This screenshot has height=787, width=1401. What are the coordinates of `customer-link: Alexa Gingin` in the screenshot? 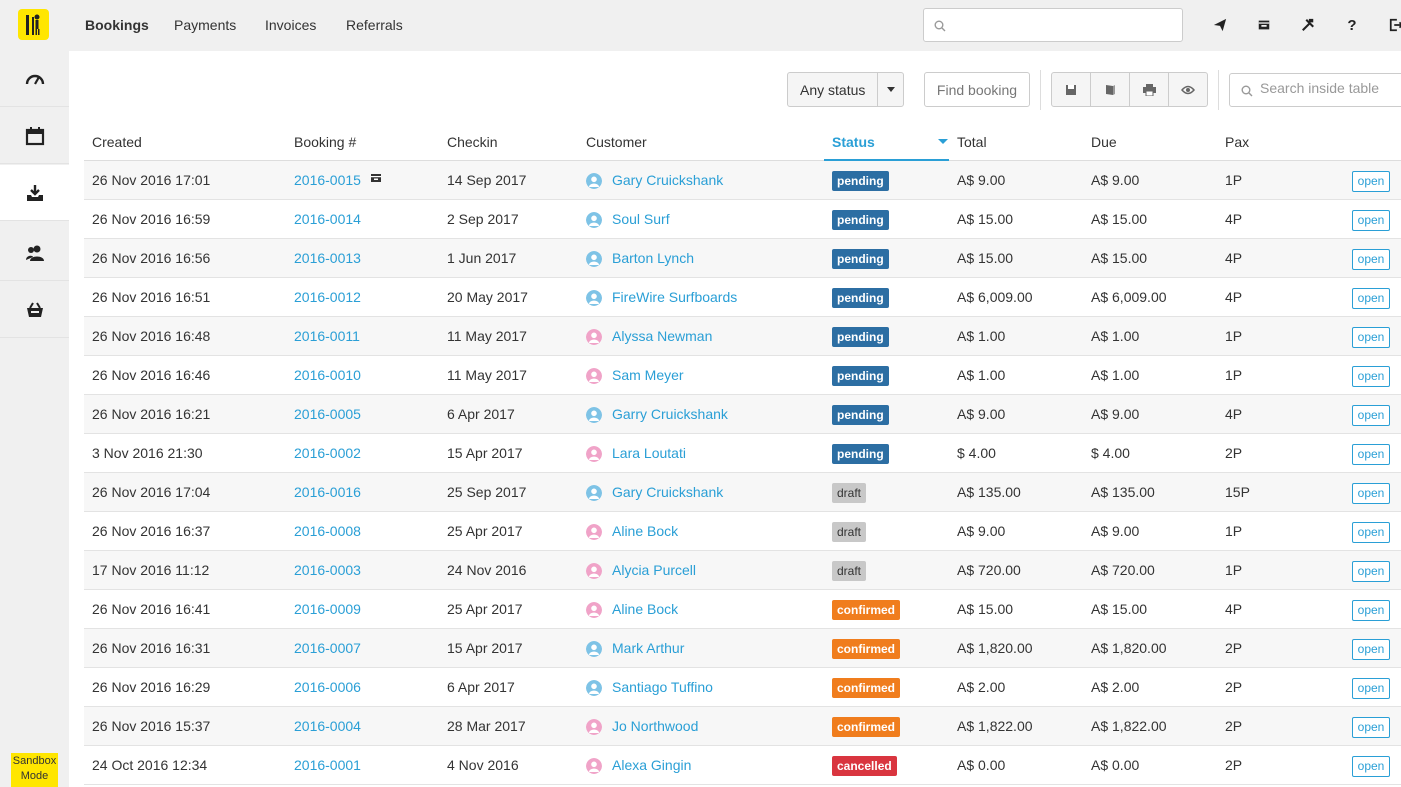 It's located at (651, 765).